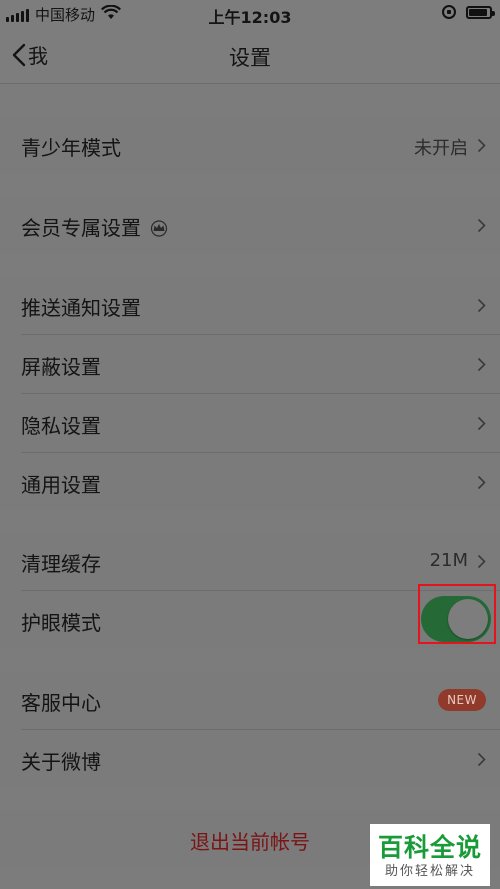  I want to click on status-time: 上午12:03, so click(250, 17).